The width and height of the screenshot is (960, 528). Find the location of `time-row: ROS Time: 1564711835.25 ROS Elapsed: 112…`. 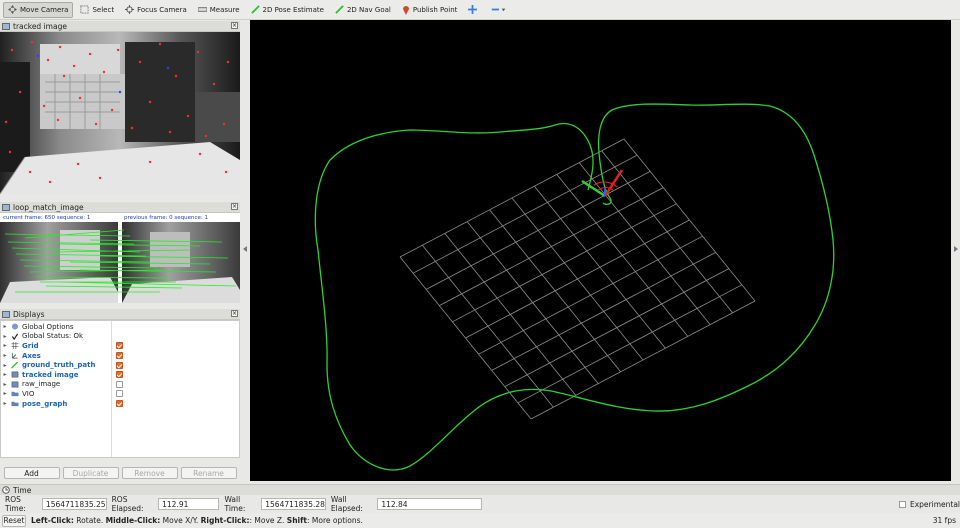

time-row: ROS Time: 1564711835.25 ROS Elapsed: 112… is located at coordinates (480, 504).